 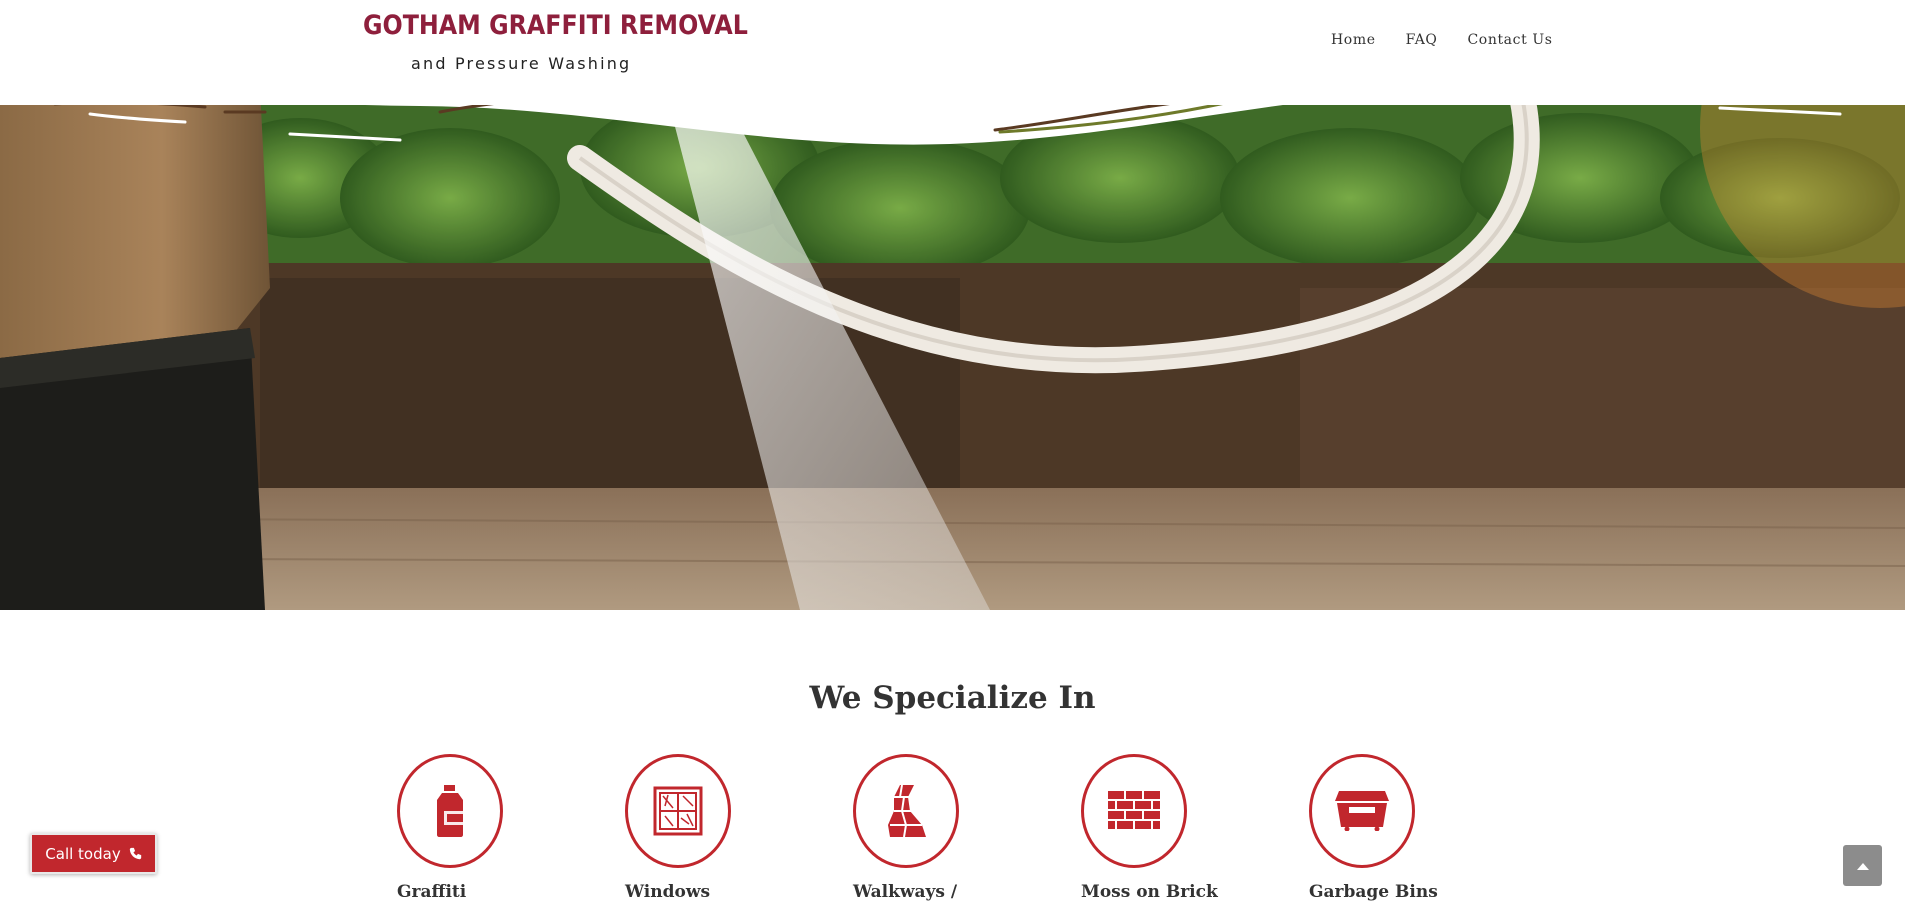 I want to click on brick-wall-icon, so click(x=1134, y=810).